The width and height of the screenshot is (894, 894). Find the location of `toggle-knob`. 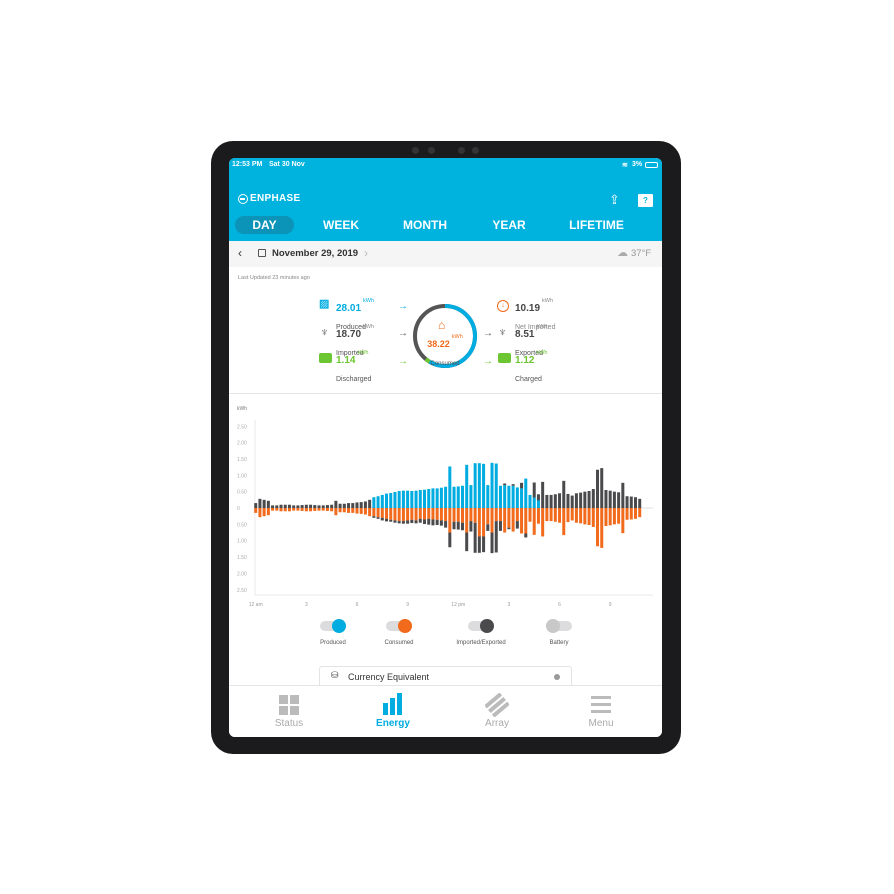

toggle-knob is located at coordinates (553, 626).